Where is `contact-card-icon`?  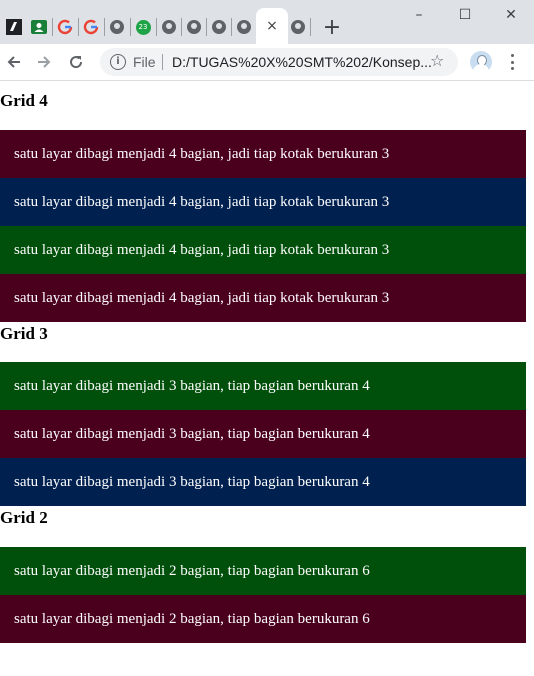 contact-card-icon is located at coordinates (39, 27).